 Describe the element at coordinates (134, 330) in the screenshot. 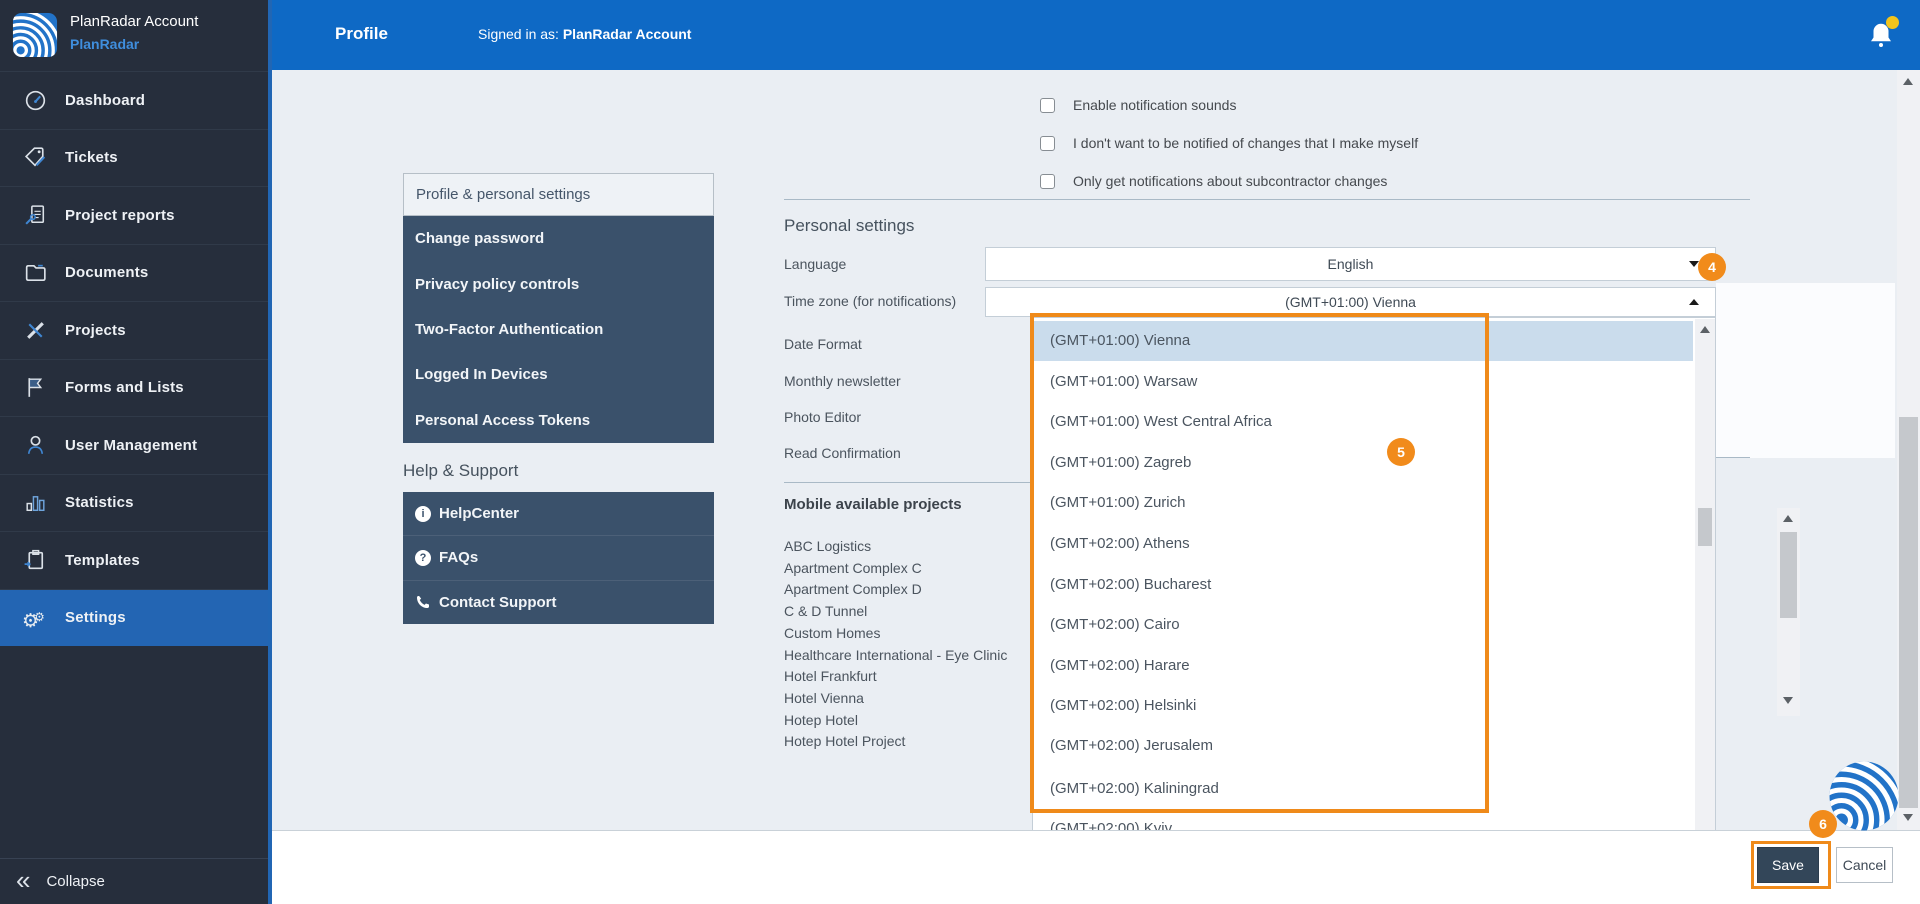

I see `sidebar-item-projects: Projects` at that location.